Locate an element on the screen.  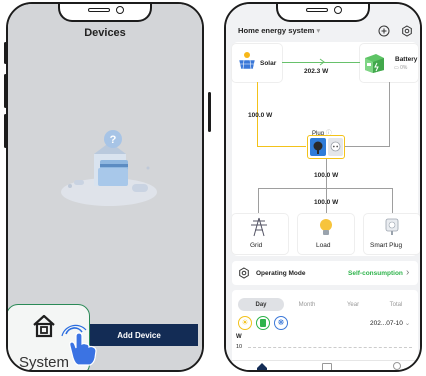
period-tab-year: Year is located at coordinates (353, 304).